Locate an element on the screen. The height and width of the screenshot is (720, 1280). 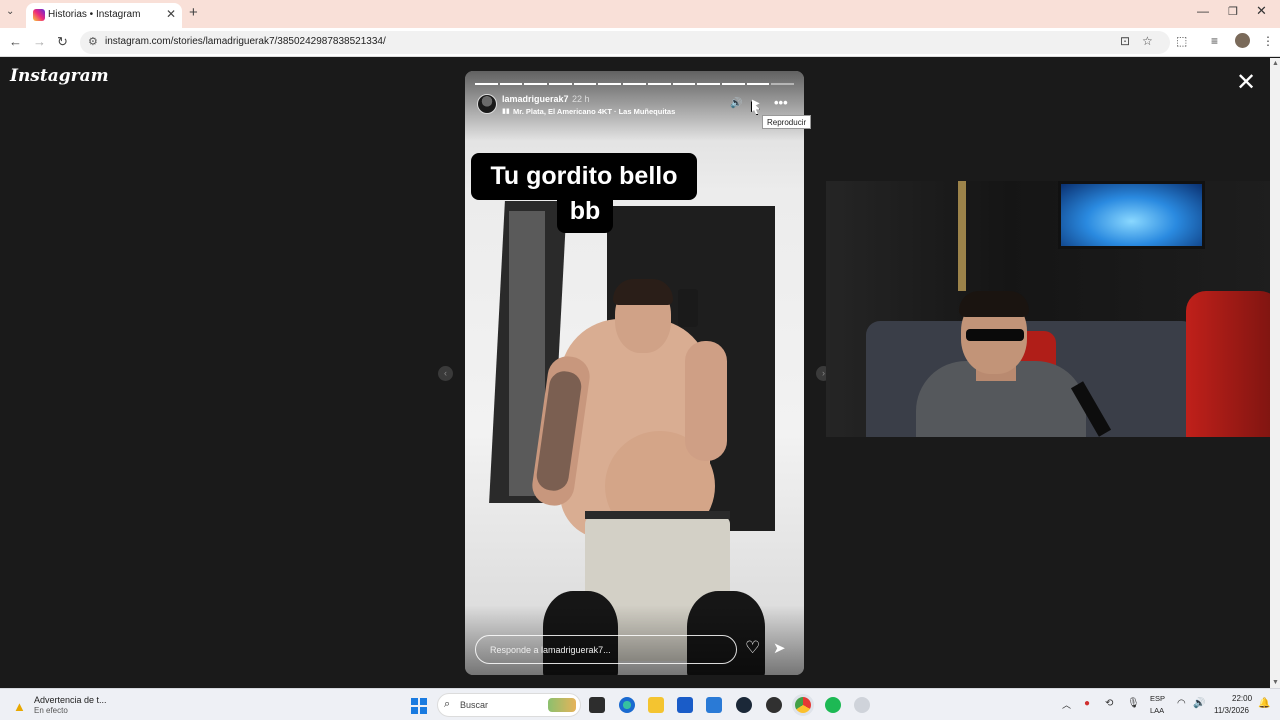
previous-story-button: ‹ is located at coordinates (445, 373).